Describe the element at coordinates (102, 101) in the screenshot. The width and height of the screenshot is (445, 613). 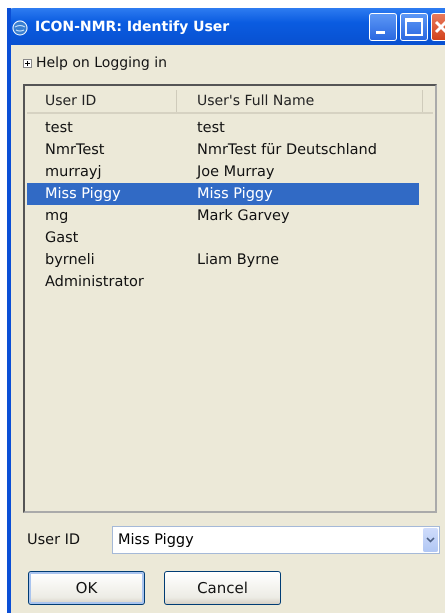
I see `column-header: User ID` at that location.